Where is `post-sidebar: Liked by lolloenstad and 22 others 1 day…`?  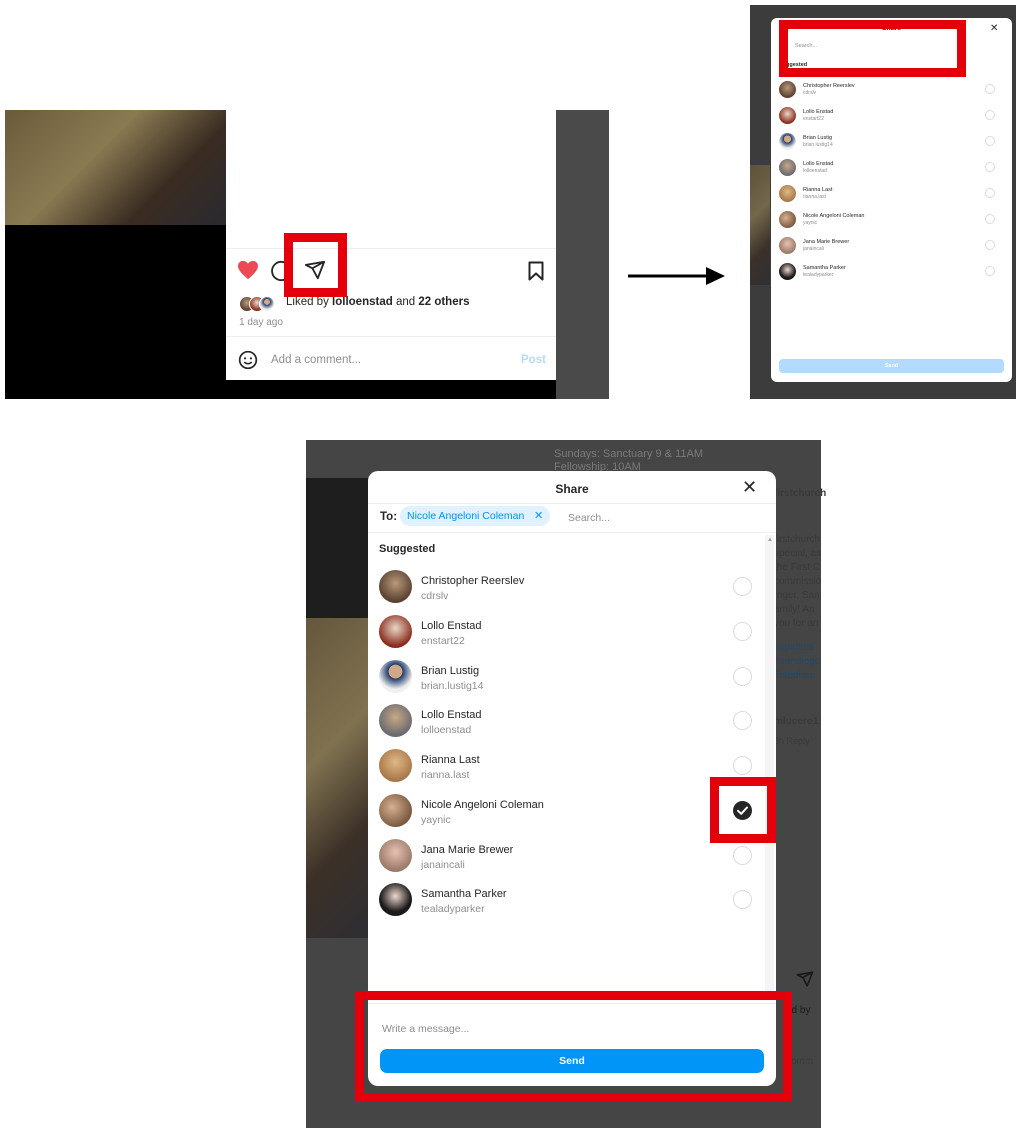
post-sidebar: Liked by lolloenstad and 22 others 1 day… is located at coordinates (391, 245).